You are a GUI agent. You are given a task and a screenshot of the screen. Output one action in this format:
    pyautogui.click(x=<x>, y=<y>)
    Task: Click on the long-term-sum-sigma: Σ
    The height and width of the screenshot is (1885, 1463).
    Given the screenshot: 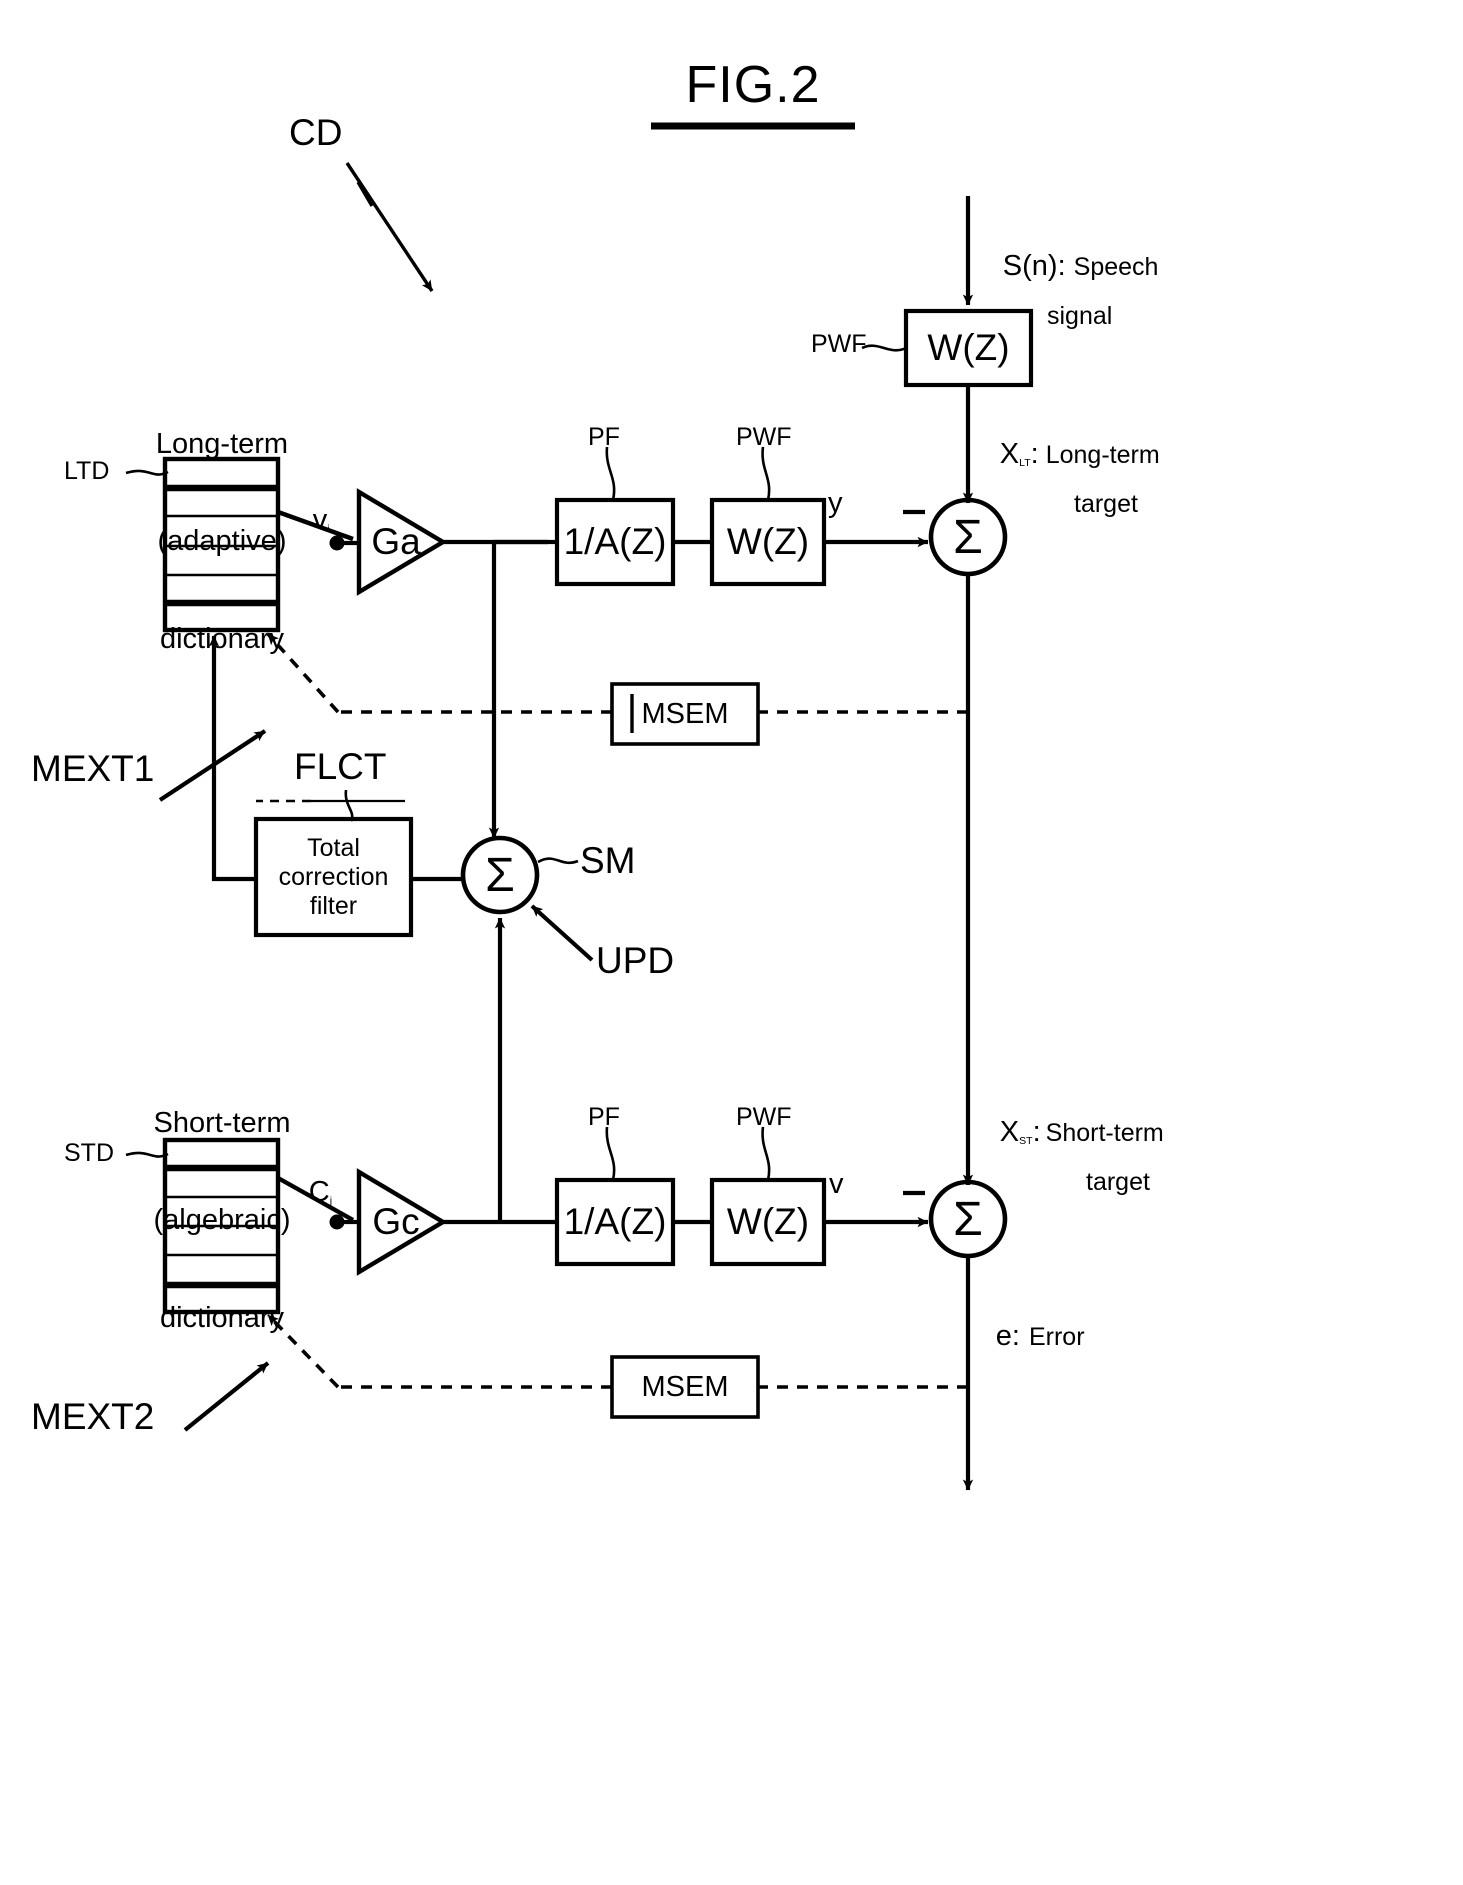 What is the action you would take?
    pyautogui.click(x=968, y=537)
    